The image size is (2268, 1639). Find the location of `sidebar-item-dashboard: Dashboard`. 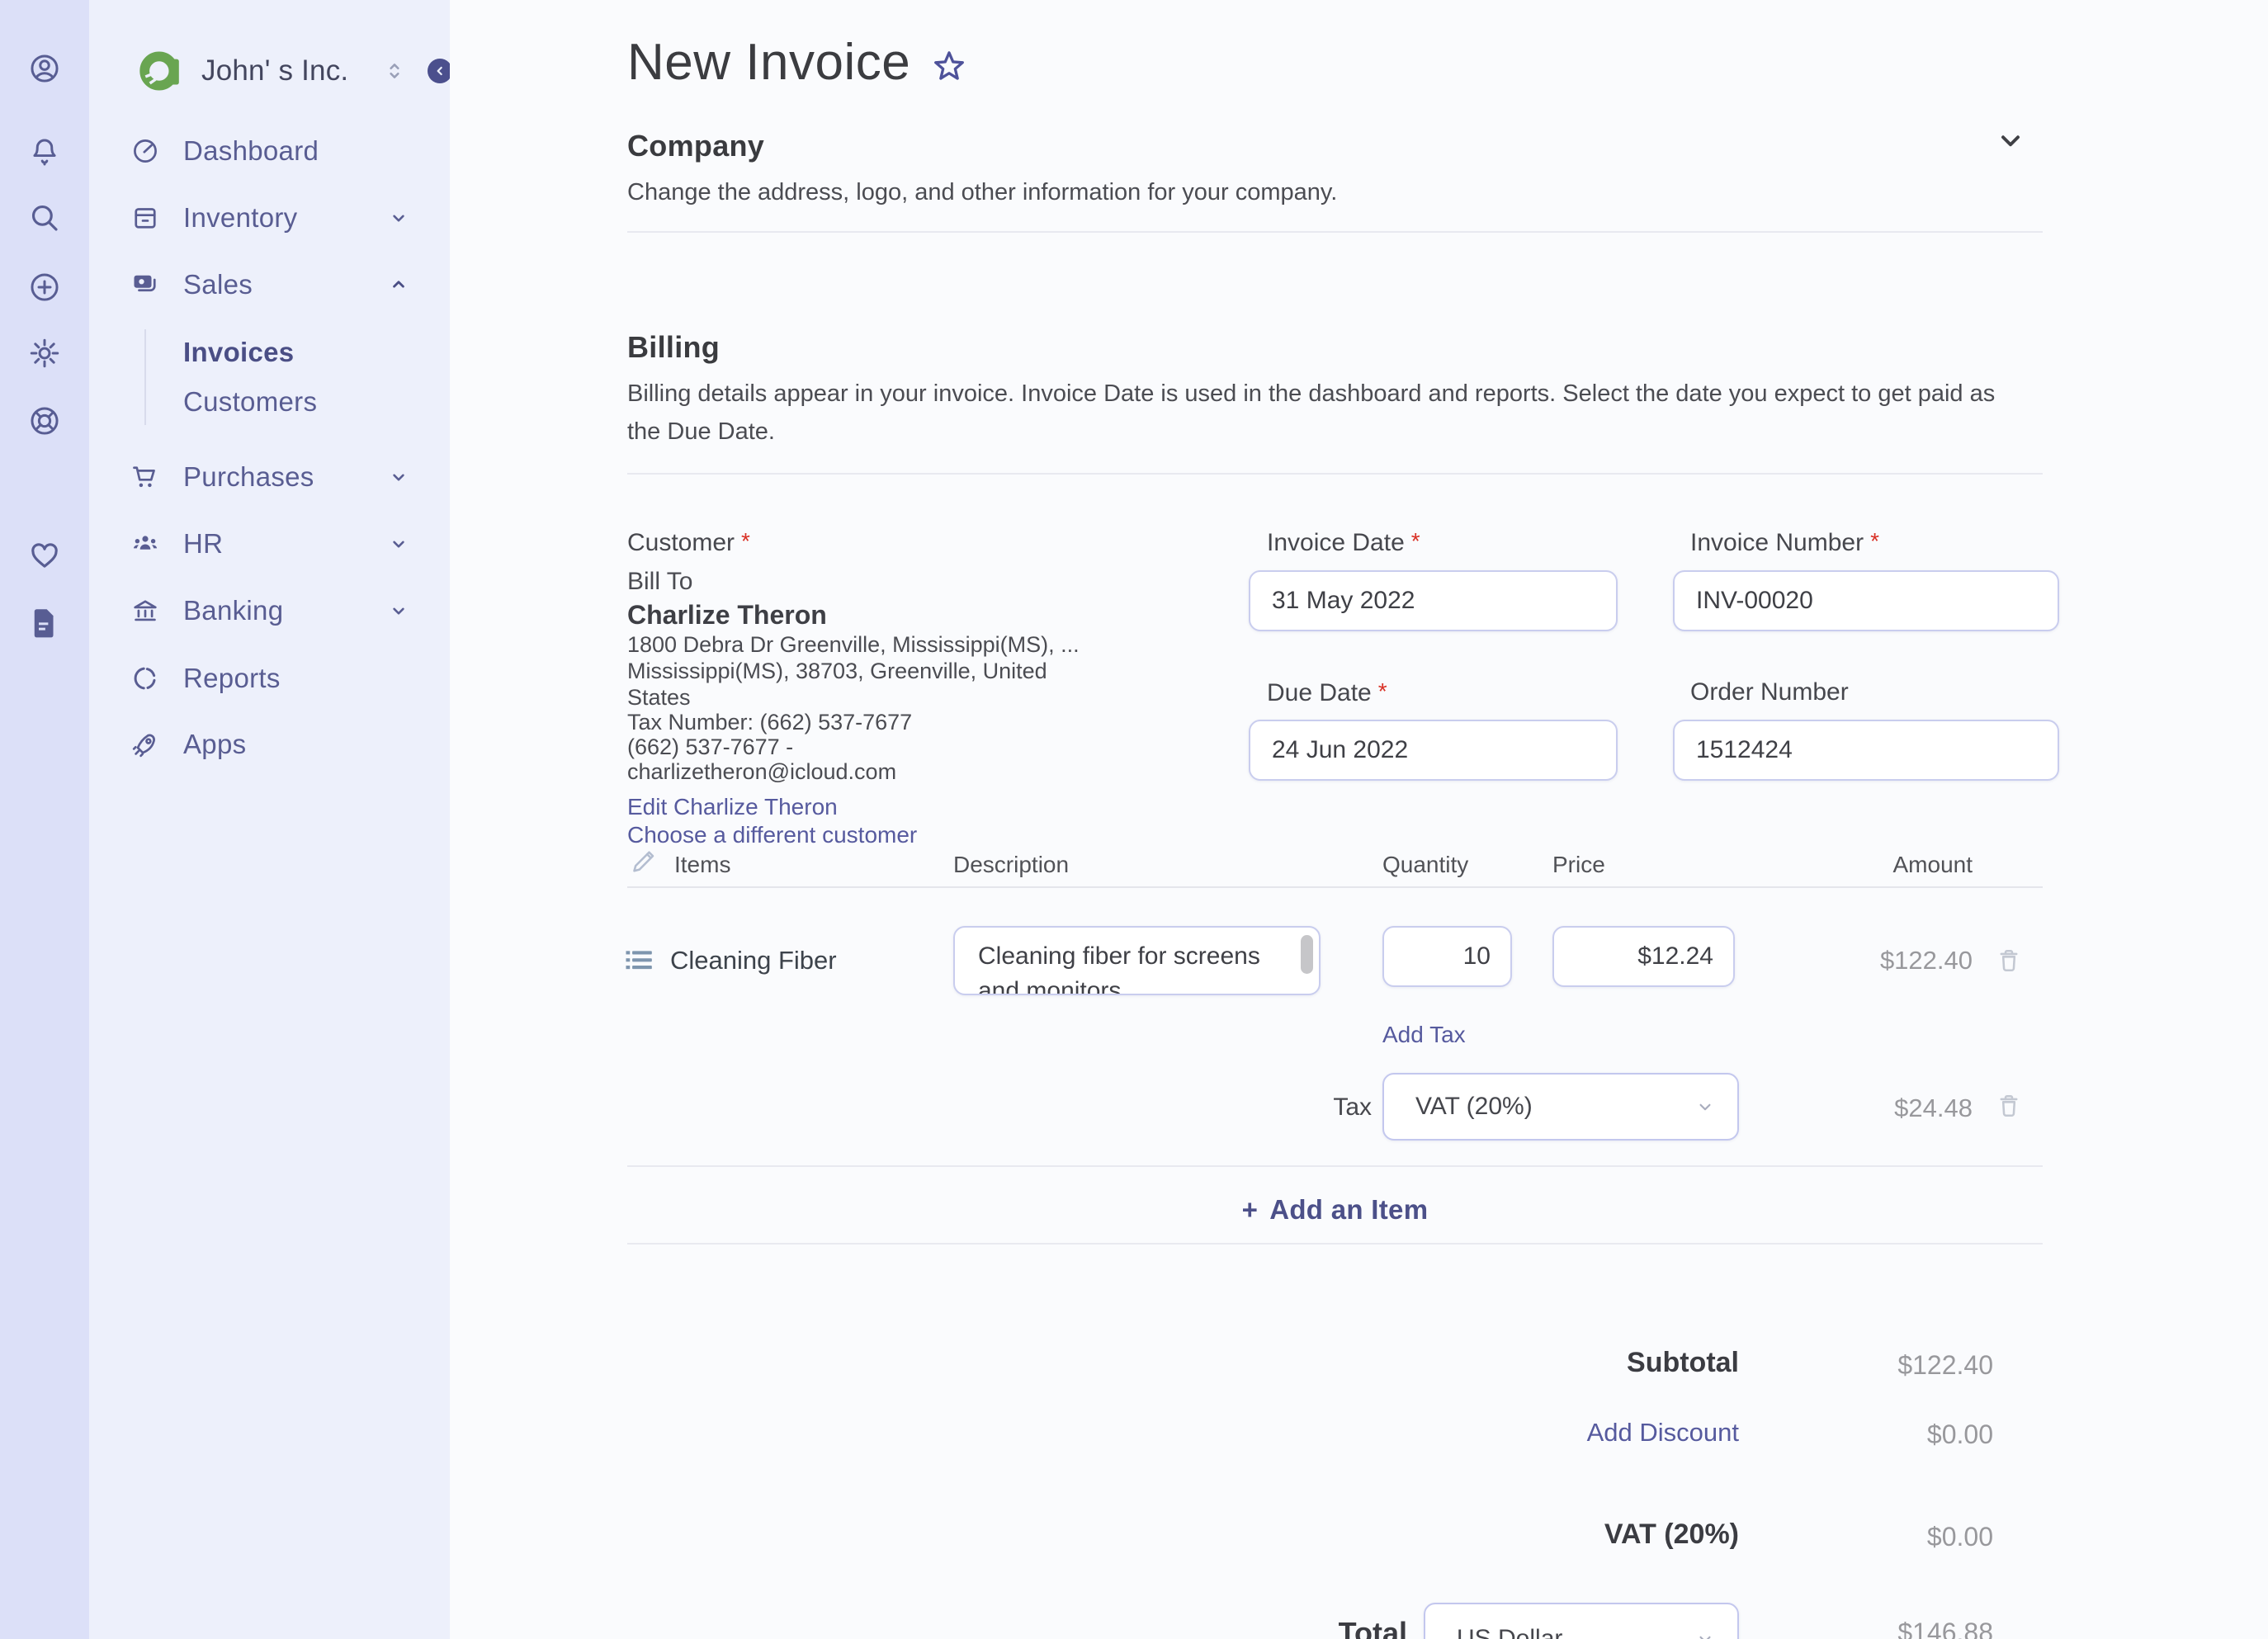

sidebar-item-dashboard: Dashboard is located at coordinates (269, 151).